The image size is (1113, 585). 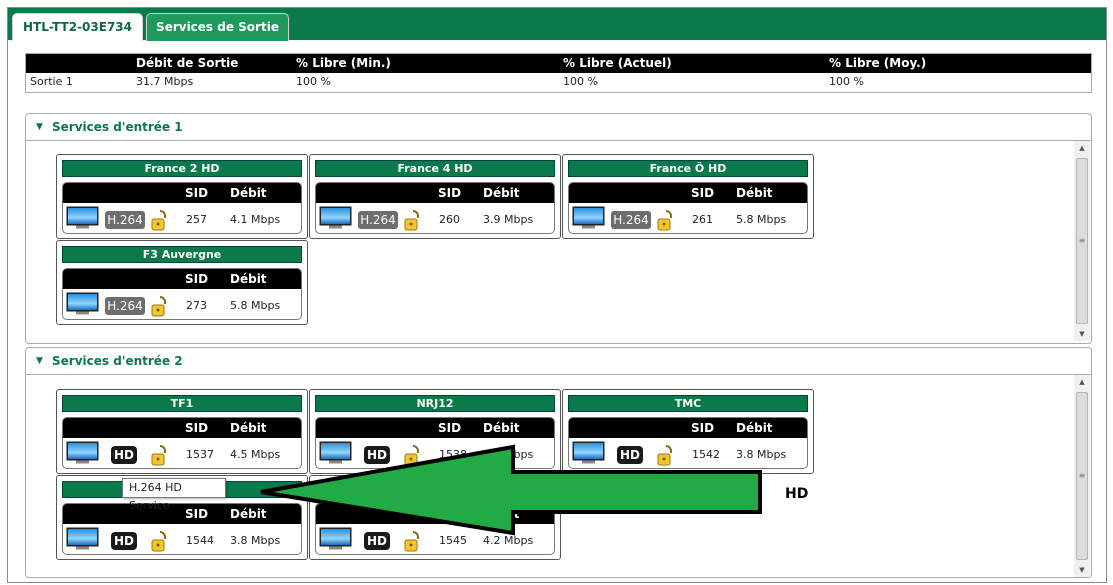 What do you see at coordinates (313, 81) in the screenshot?
I see `cell-libre-min: 100 %` at bounding box center [313, 81].